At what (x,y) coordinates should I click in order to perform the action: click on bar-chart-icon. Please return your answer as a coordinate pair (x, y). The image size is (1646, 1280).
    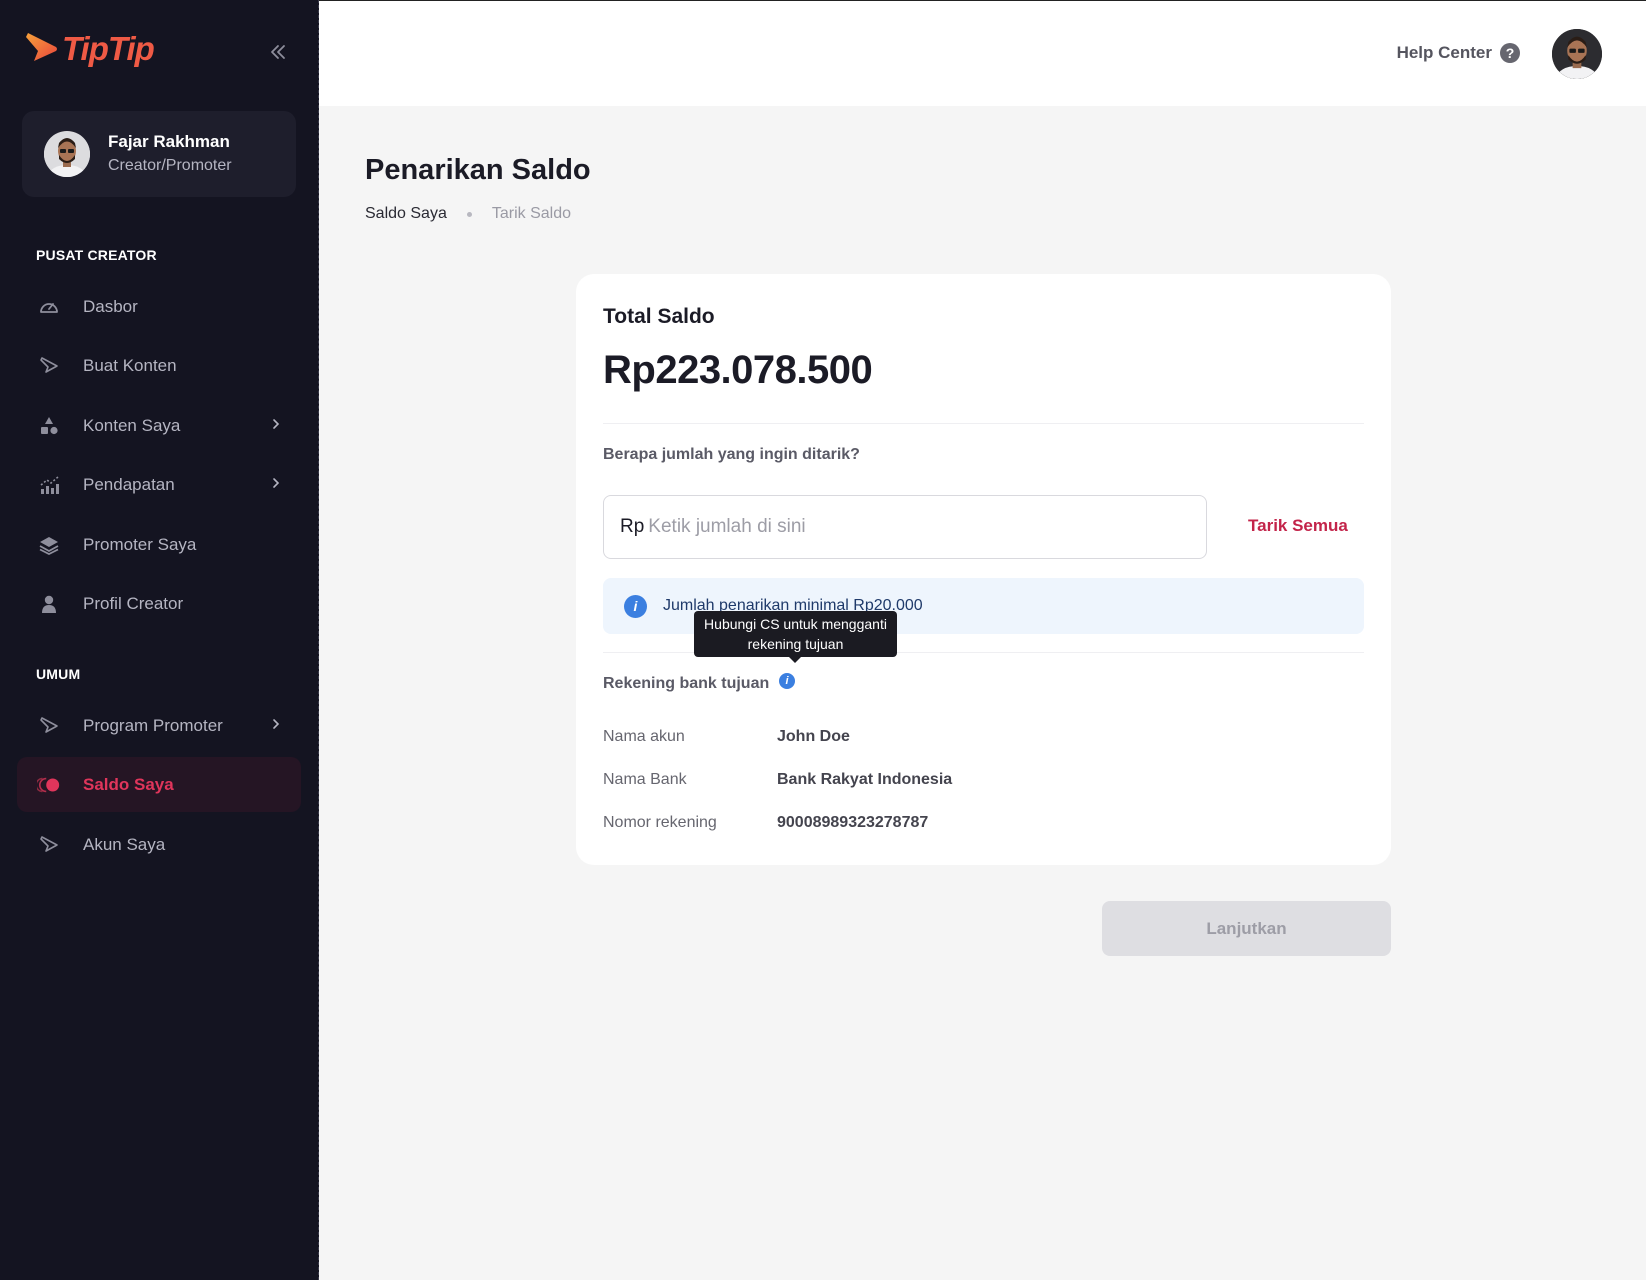
    Looking at the image, I should click on (49, 485).